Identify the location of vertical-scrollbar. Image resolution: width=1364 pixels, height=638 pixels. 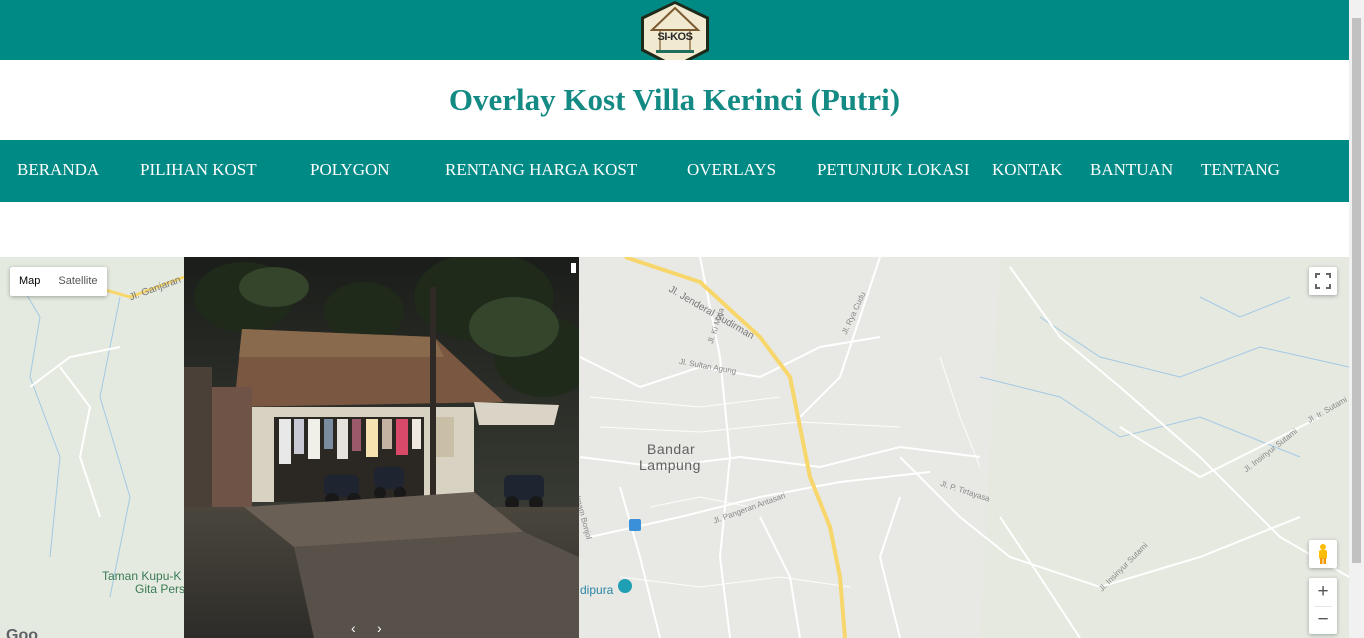
(1356, 319).